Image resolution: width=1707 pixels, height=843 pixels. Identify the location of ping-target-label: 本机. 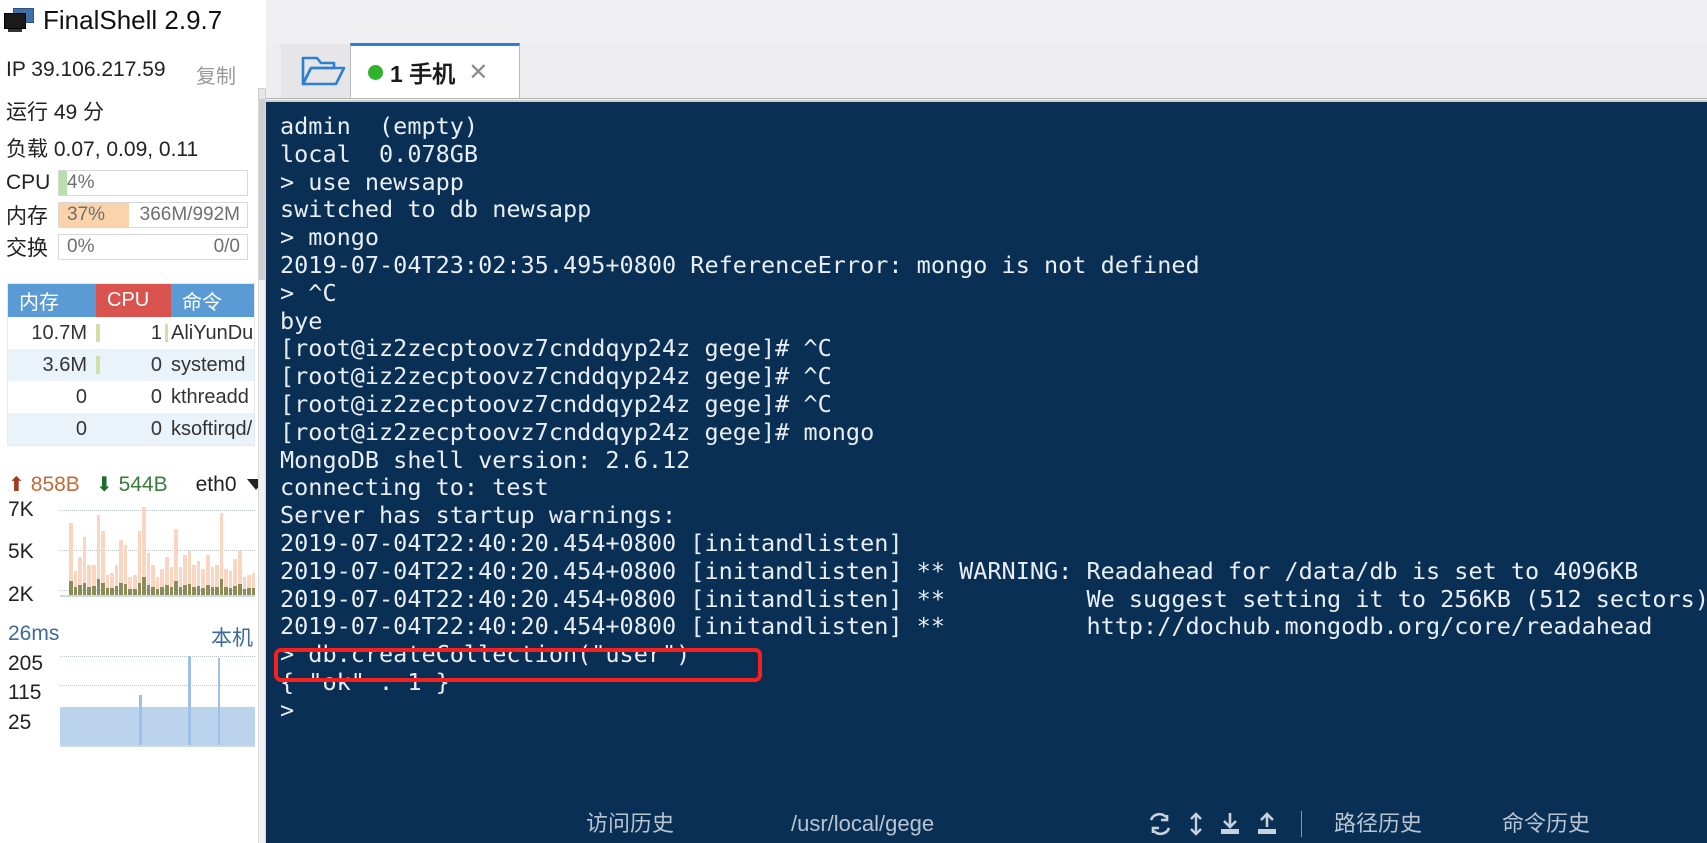
(232, 637).